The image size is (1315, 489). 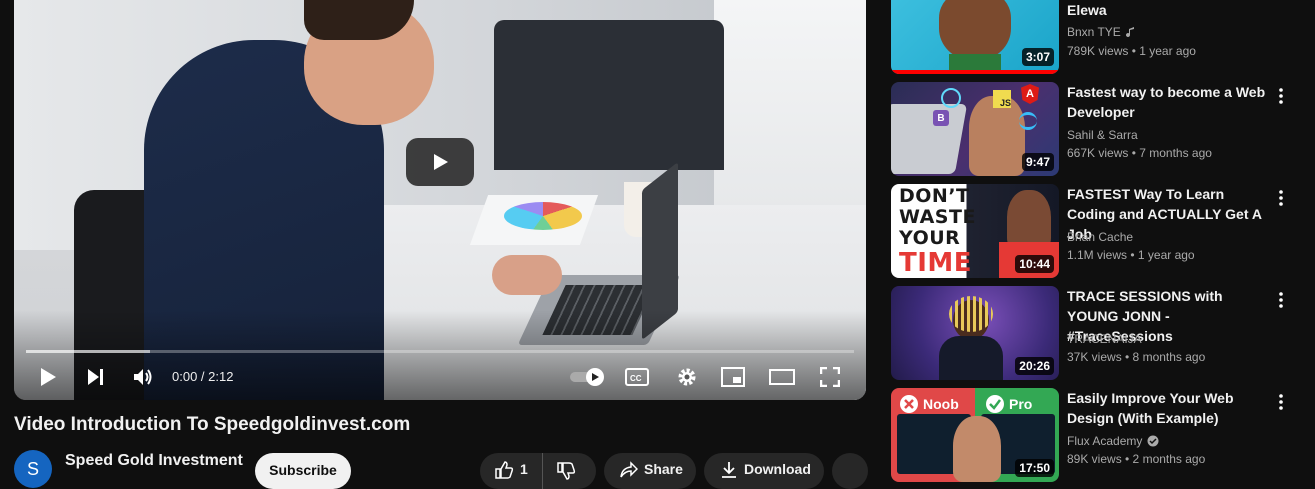 I want to click on angular-logo-icon: A, so click(x=1030, y=94).